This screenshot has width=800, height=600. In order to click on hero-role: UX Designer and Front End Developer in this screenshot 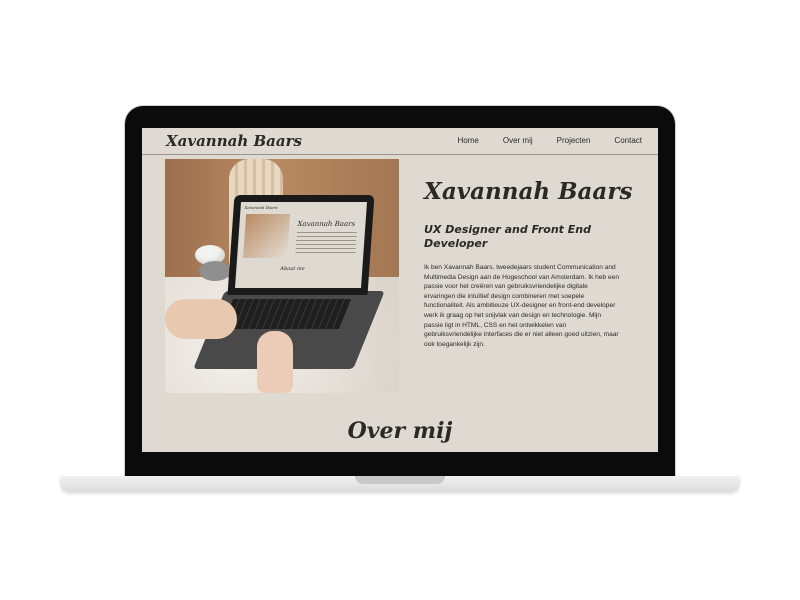, I will do `click(507, 236)`.